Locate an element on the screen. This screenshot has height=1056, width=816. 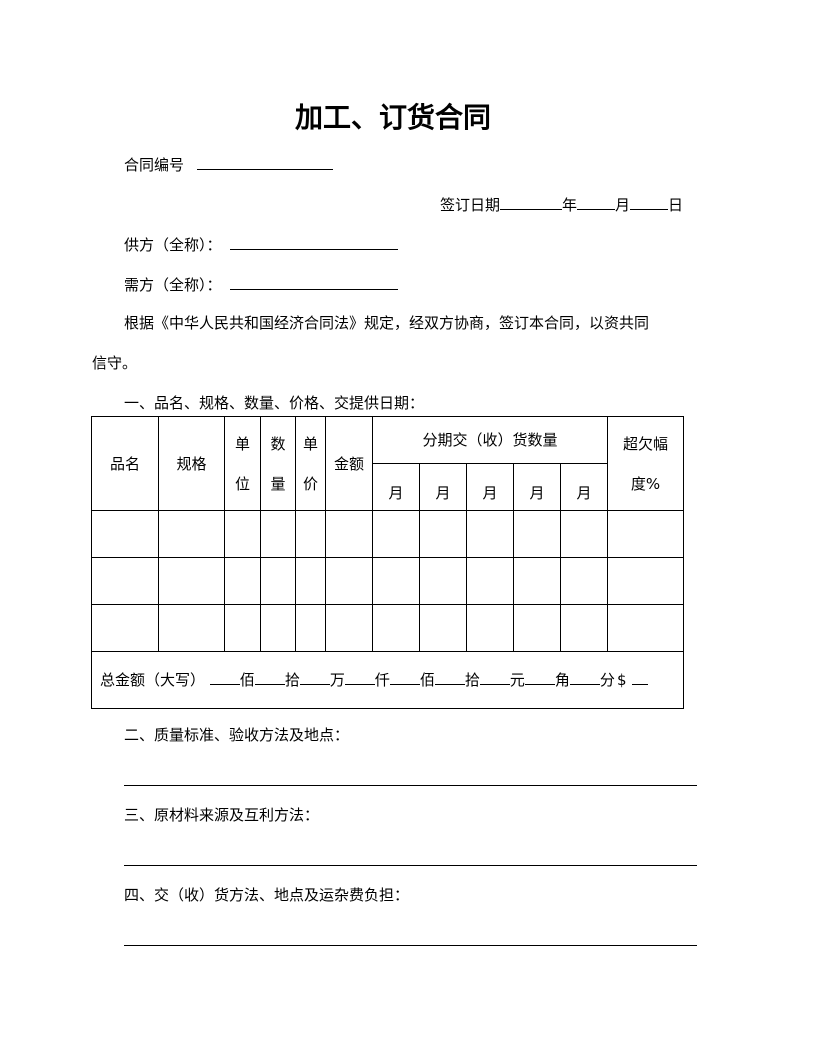
total-unit-label: 分 is located at coordinates (607, 680).